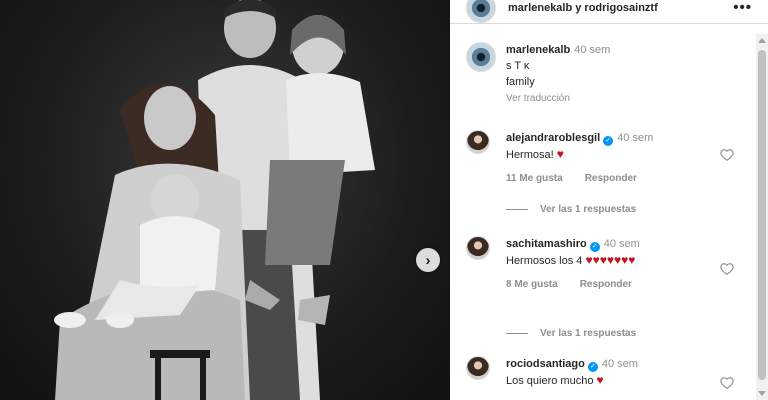  What do you see at coordinates (592, 50) in the screenshot?
I see `caption-time: 40 sem` at bounding box center [592, 50].